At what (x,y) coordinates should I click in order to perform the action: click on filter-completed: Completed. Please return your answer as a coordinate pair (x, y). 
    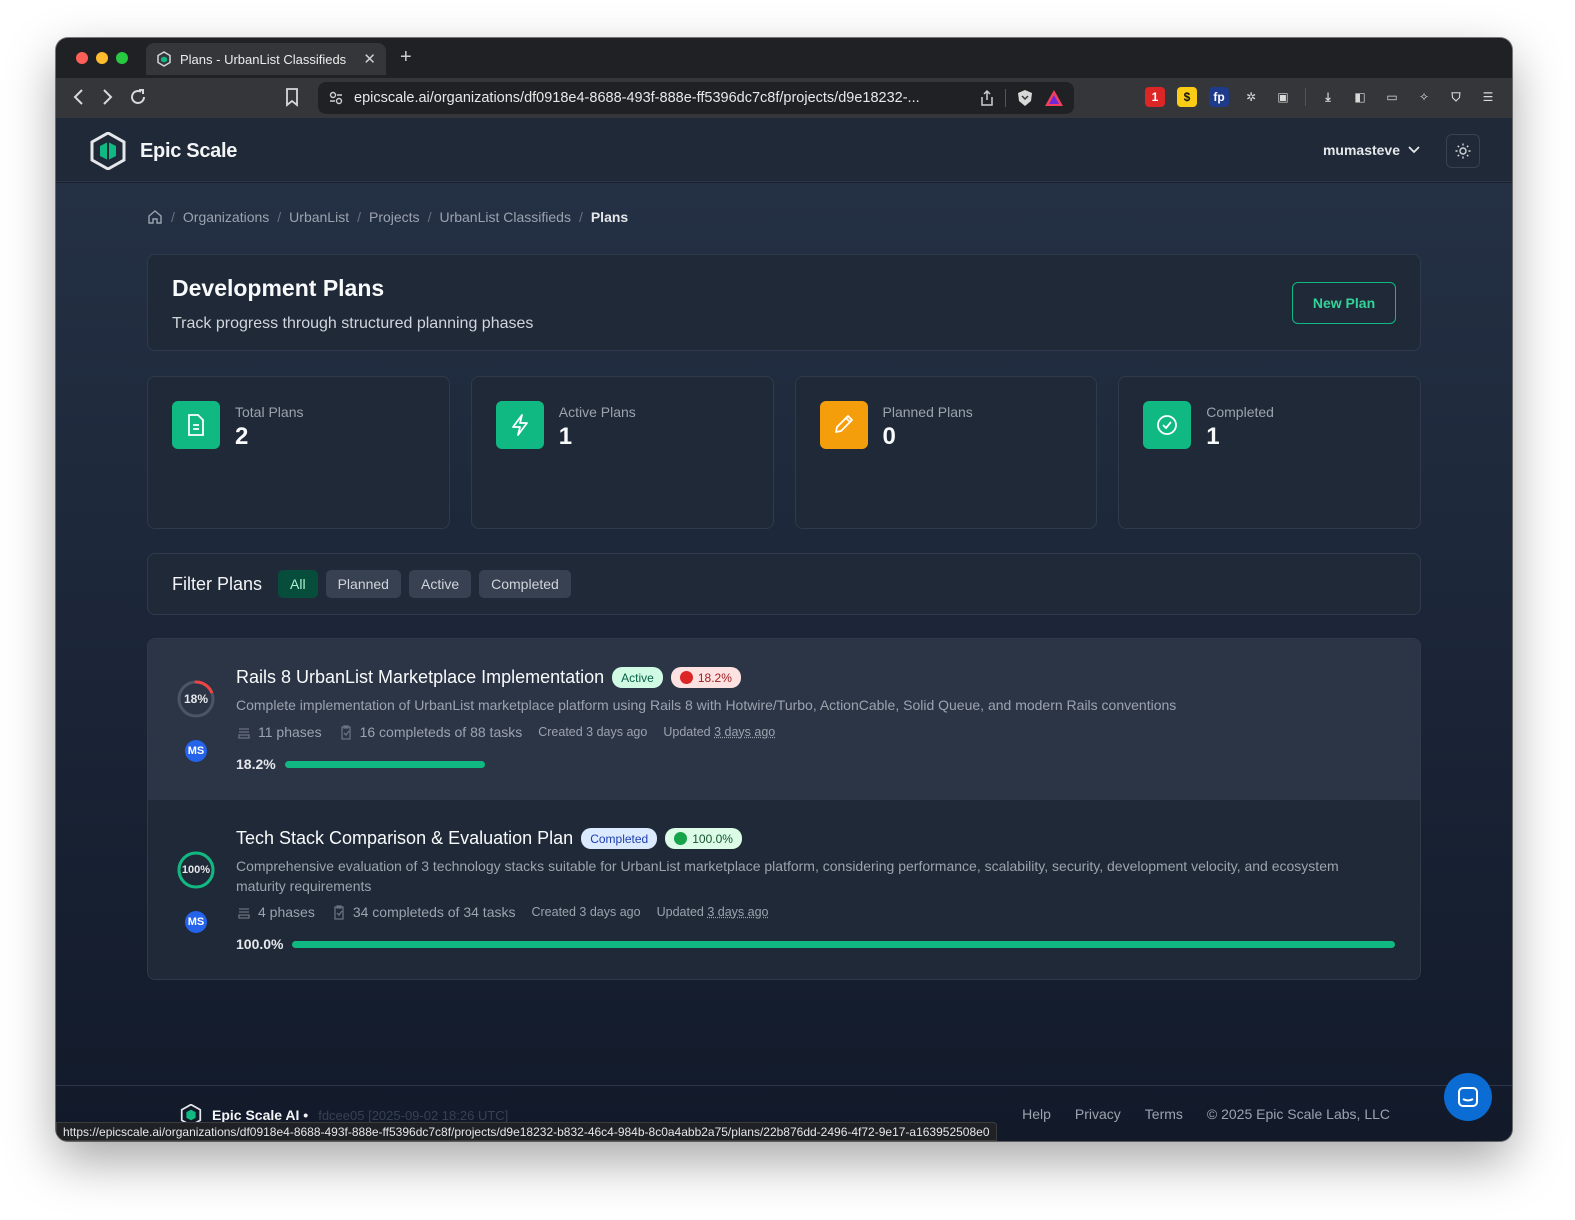
    Looking at the image, I should click on (525, 584).